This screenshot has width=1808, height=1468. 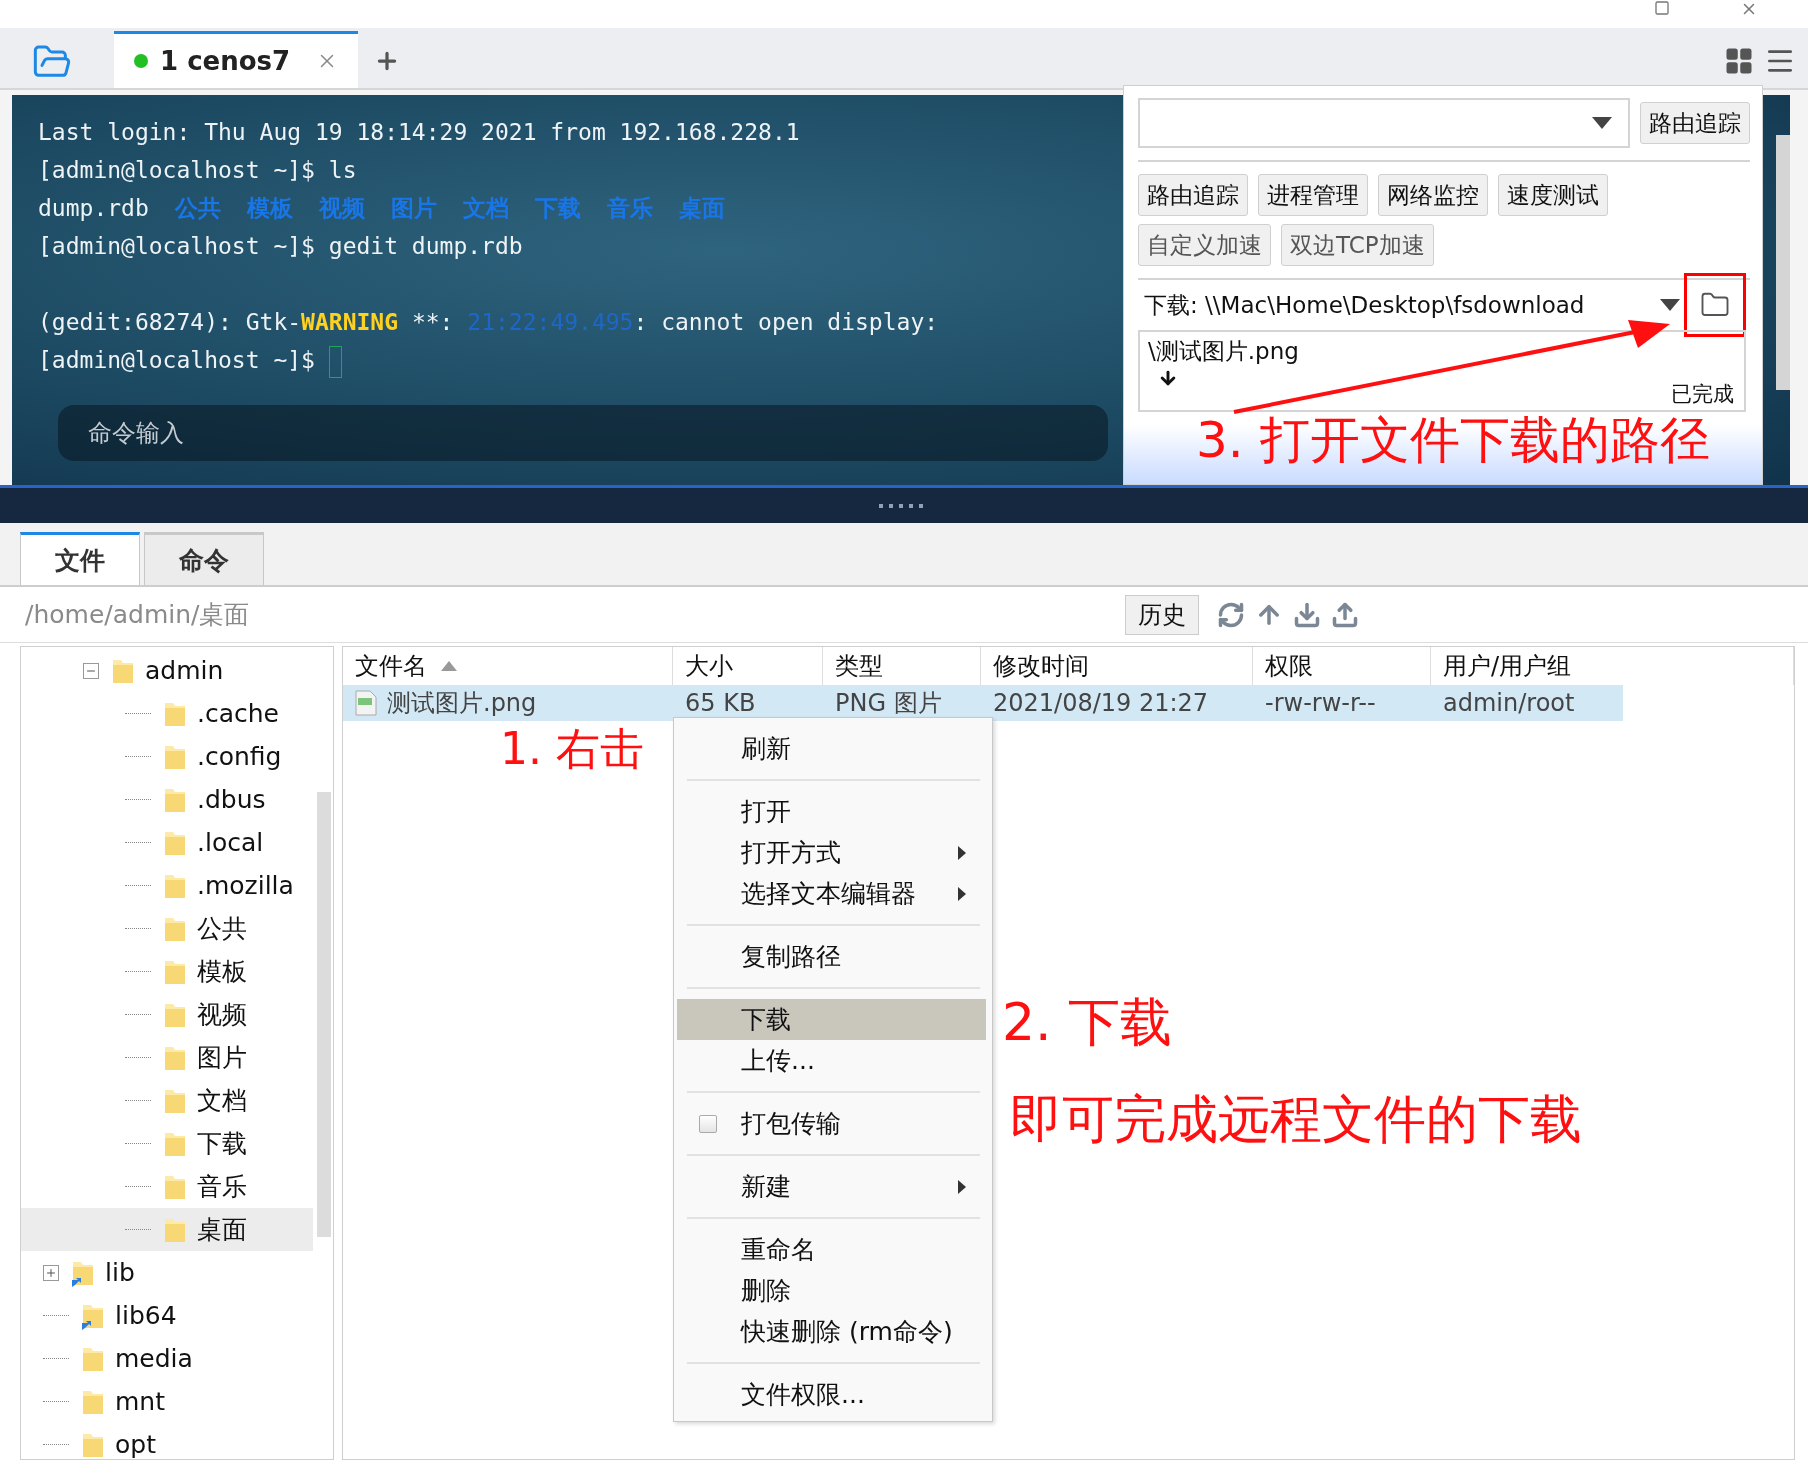 I want to click on tree-item: 下载, so click(x=167, y=1143).